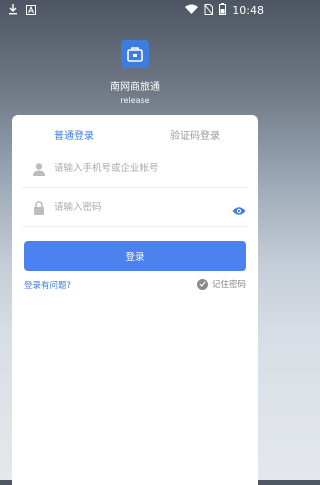  I want to click on remember-password-toggle: 记住密码, so click(221, 284).